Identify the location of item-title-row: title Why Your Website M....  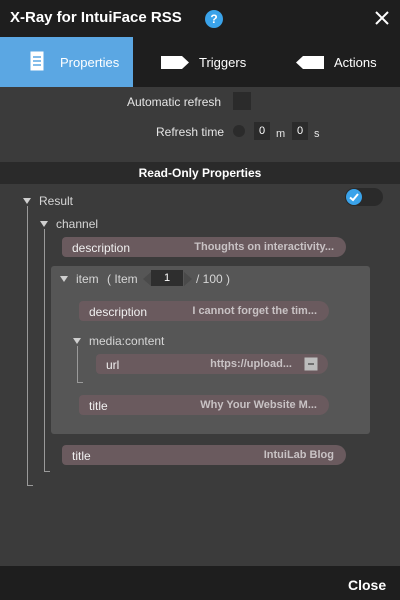
(204, 405).